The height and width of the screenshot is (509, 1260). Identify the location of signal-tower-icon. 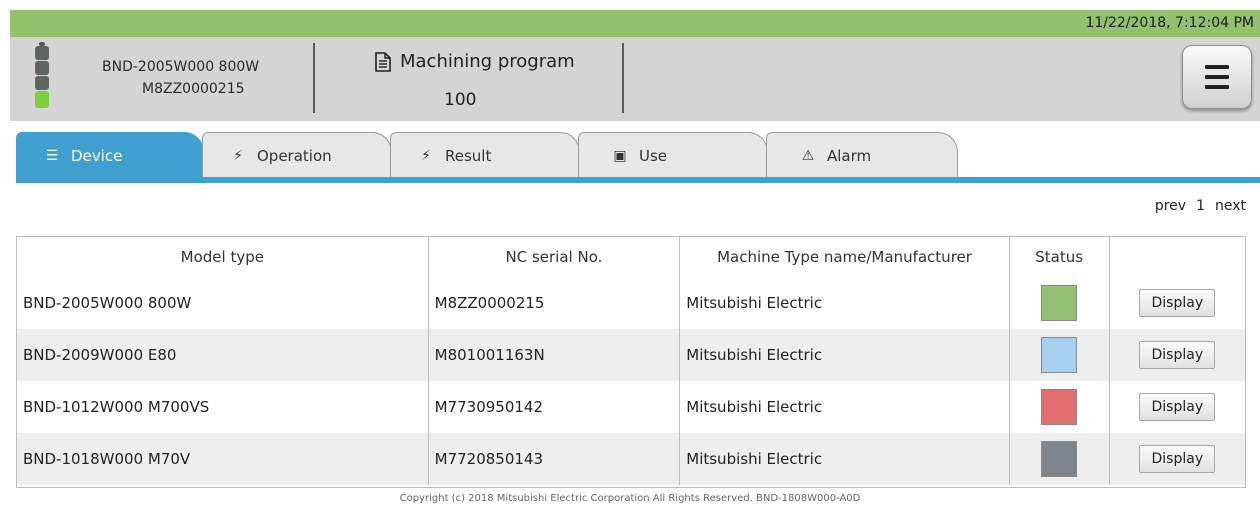
(42, 76).